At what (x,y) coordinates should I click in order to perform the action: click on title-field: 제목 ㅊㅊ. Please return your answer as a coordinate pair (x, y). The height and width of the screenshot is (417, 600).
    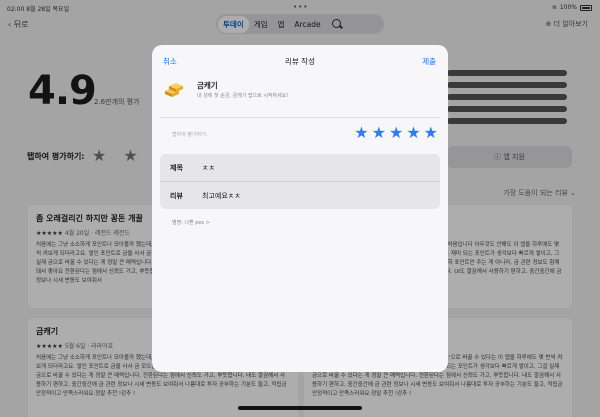
    Looking at the image, I should click on (300, 167).